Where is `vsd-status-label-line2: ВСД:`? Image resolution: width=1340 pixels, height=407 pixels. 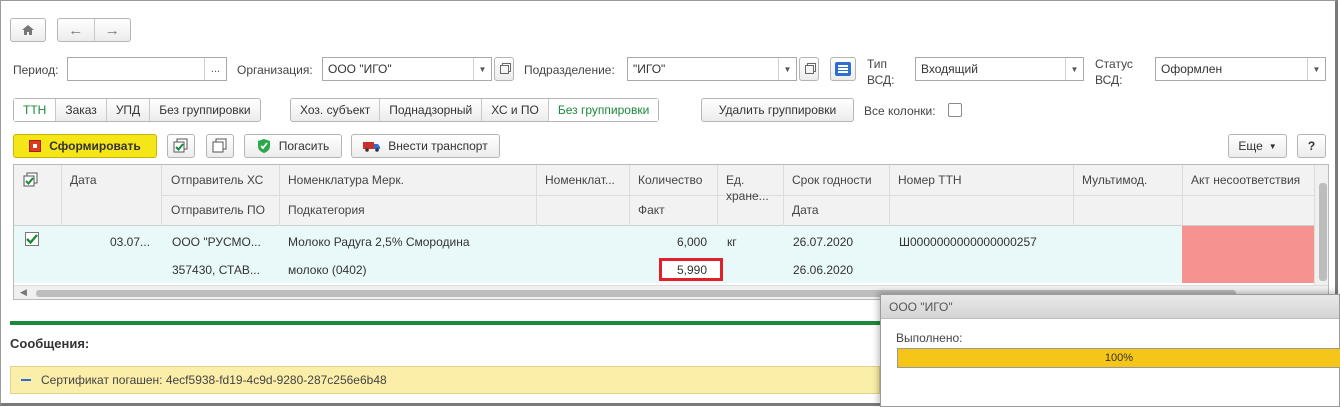 vsd-status-label-line2: ВСД: is located at coordinates (1109, 80).